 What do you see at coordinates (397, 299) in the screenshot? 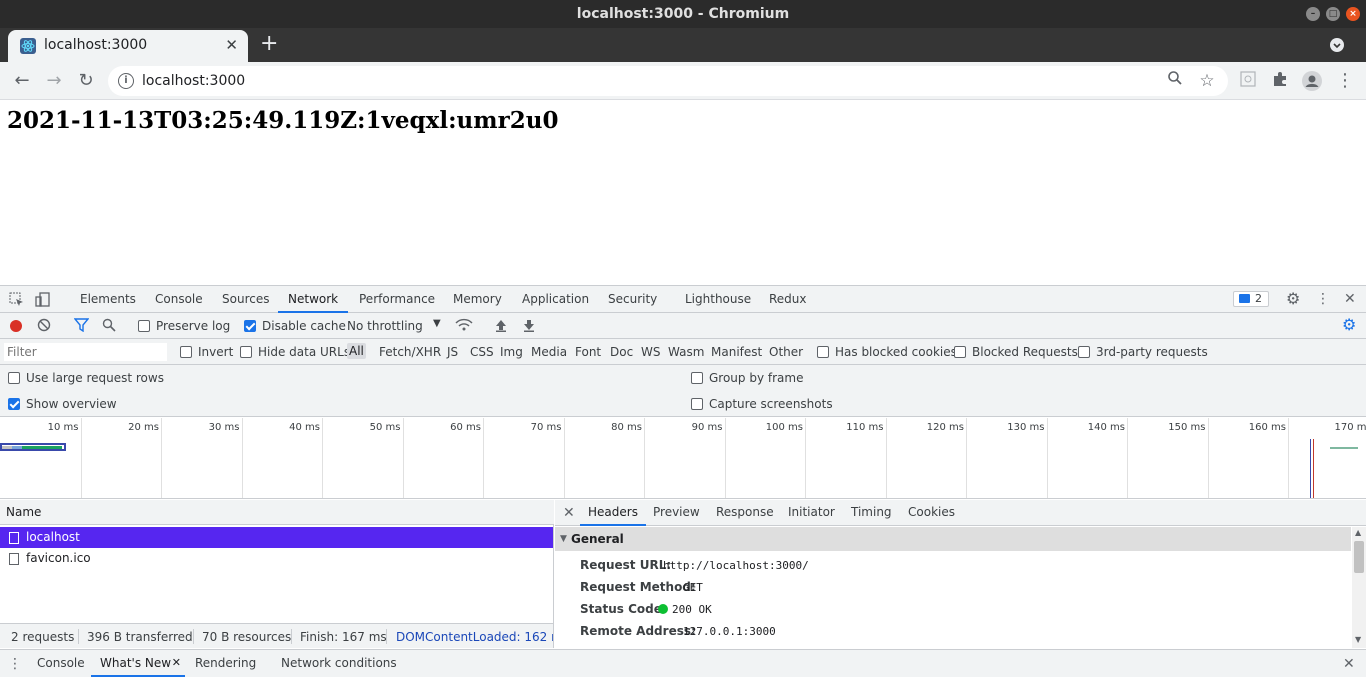
I see `tab-performance: Performance` at bounding box center [397, 299].